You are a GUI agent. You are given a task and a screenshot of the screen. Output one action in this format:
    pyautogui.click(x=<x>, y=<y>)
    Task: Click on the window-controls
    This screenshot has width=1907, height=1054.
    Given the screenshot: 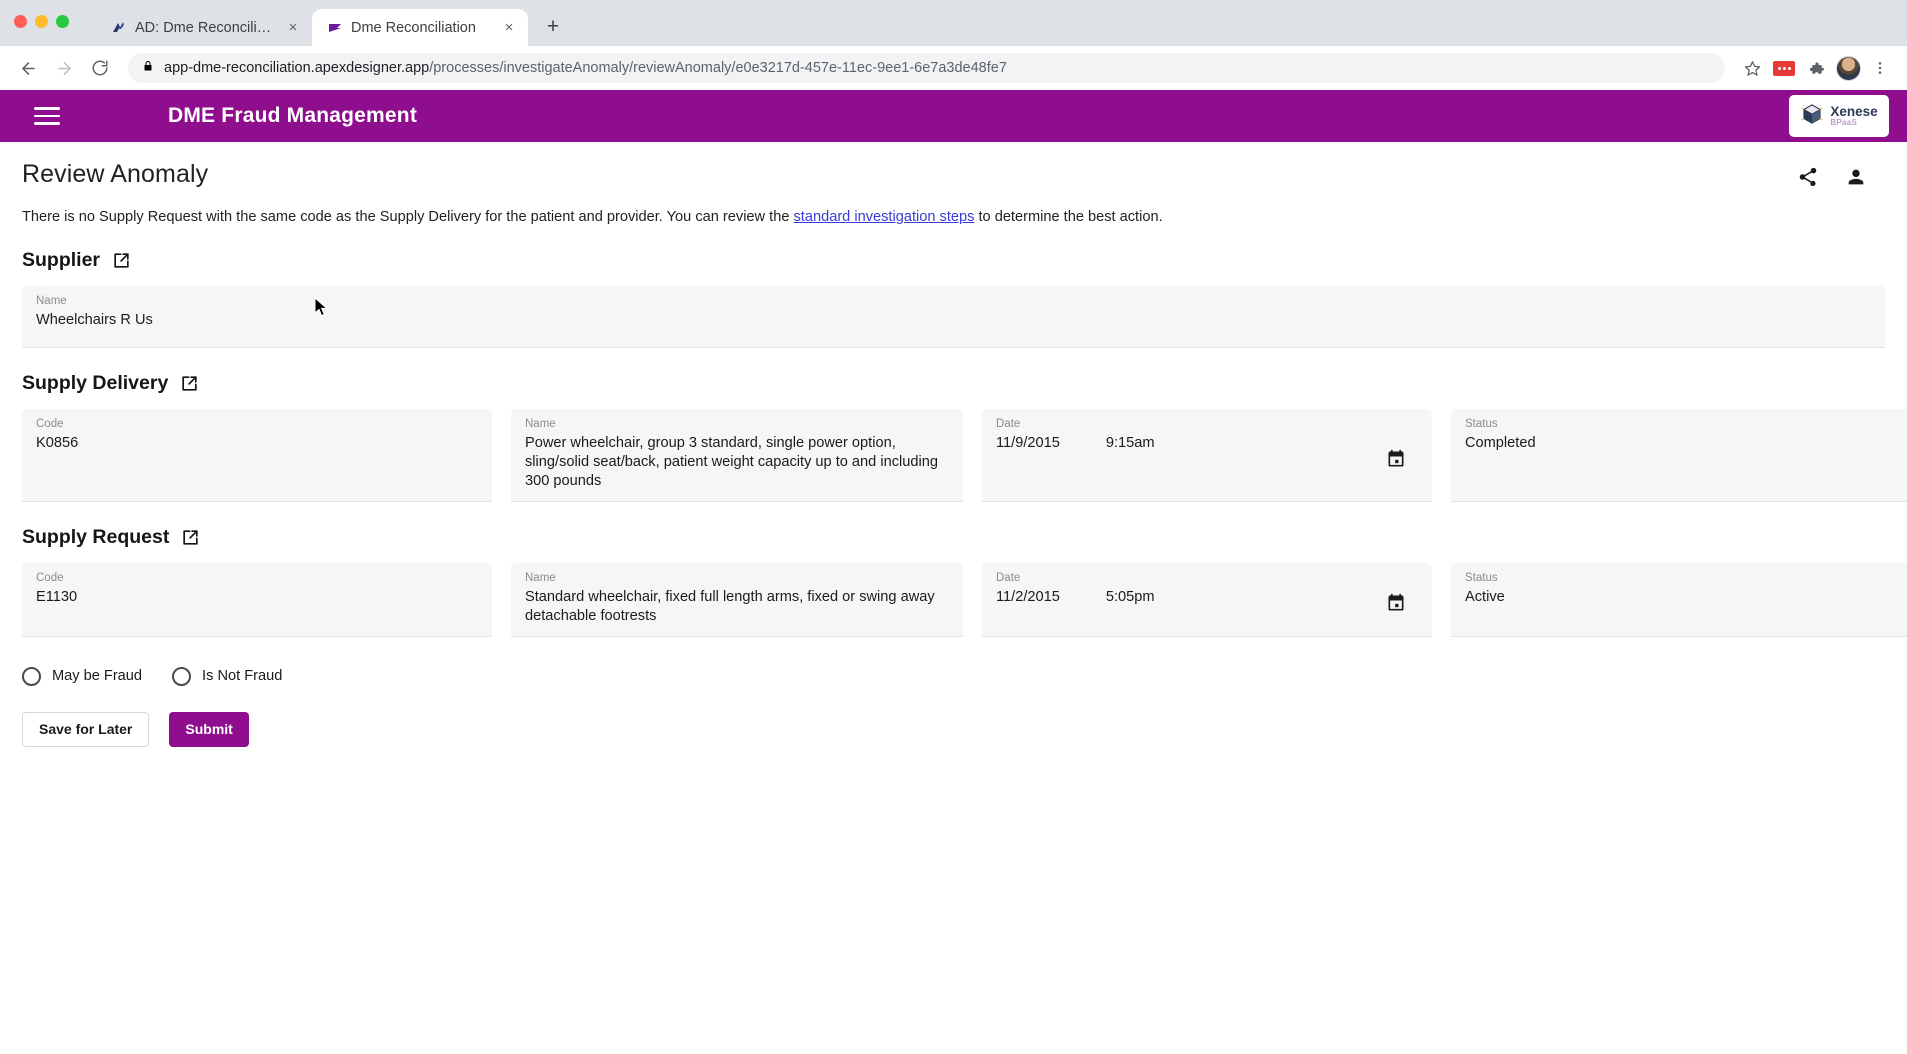 What is the action you would take?
    pyautogui.click(x=41, y=21)
    